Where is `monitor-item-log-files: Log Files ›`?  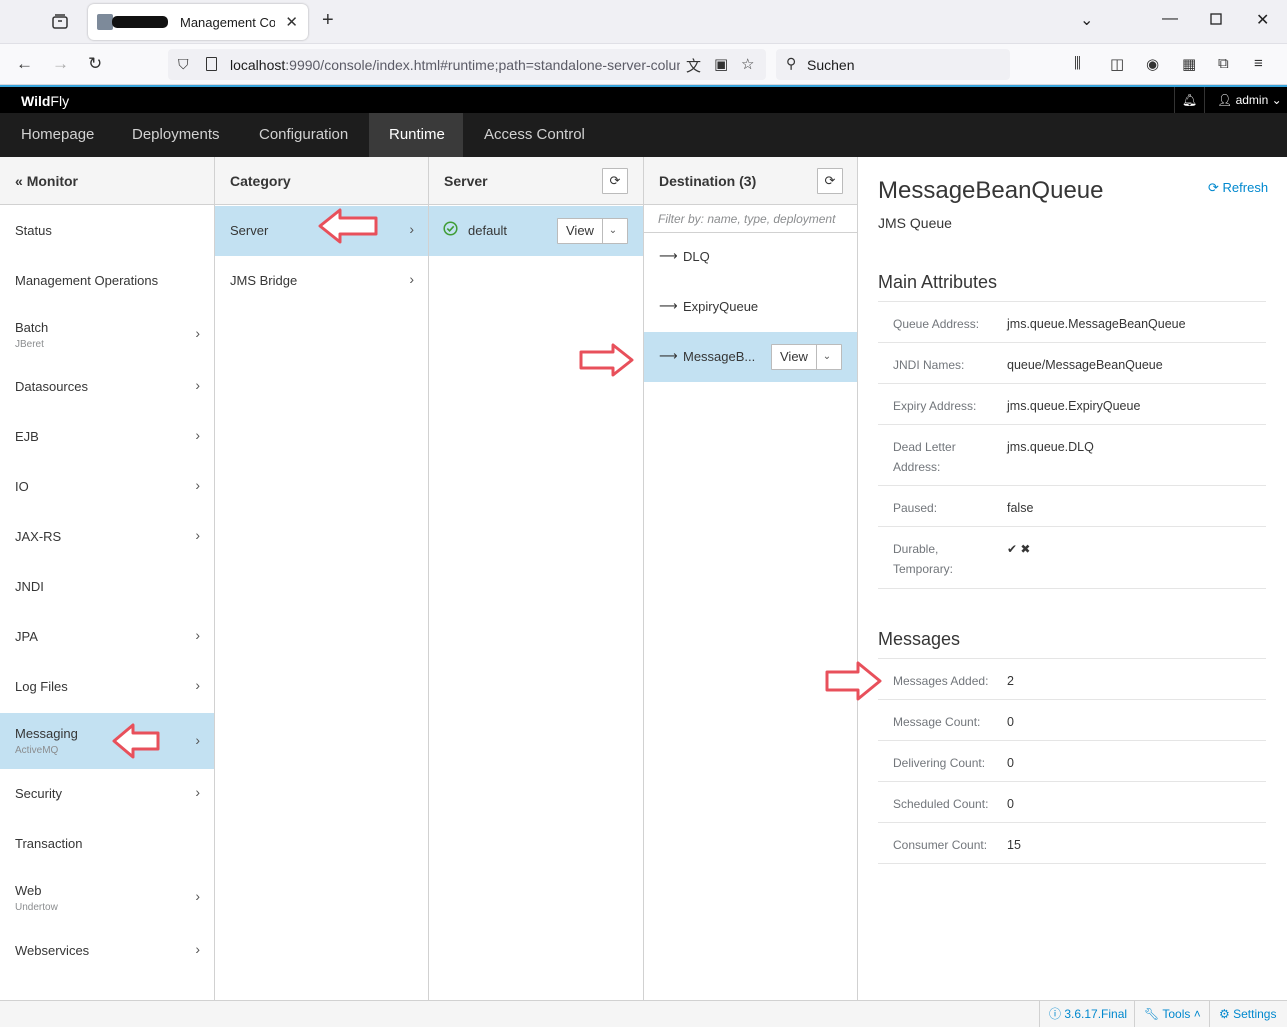 monitor-item-log-files: Log Files › is located at coordinates (107, 687).